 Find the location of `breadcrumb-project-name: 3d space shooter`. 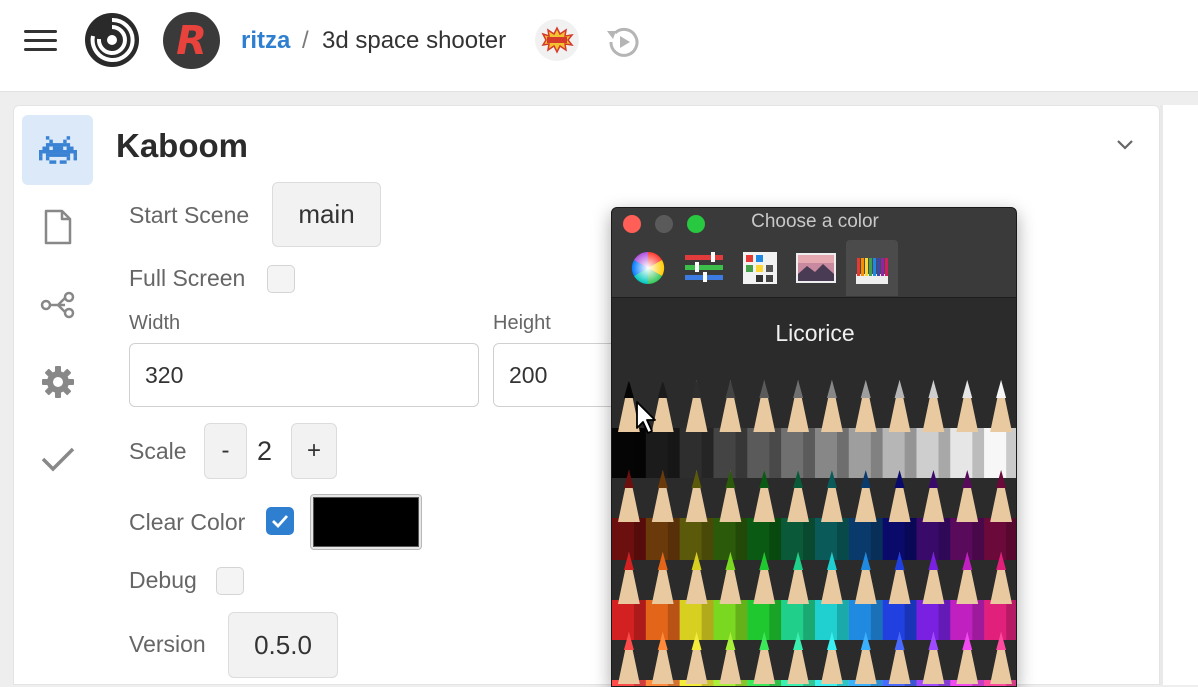

breadcrumb-project-name: 3d space shooter is located at coordinates (414, 41).